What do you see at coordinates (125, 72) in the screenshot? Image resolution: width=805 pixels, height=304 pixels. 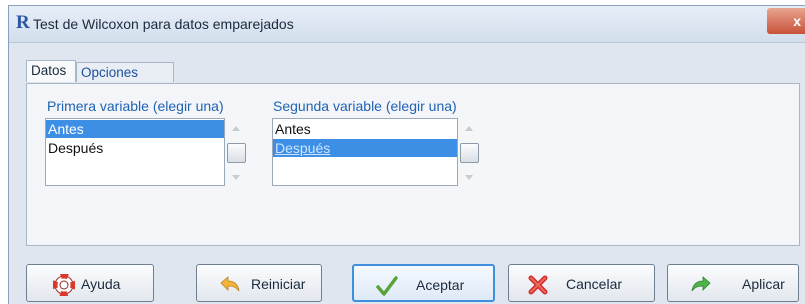 I see `tab-opciones: Opciones` at bounding box center [125, 72].